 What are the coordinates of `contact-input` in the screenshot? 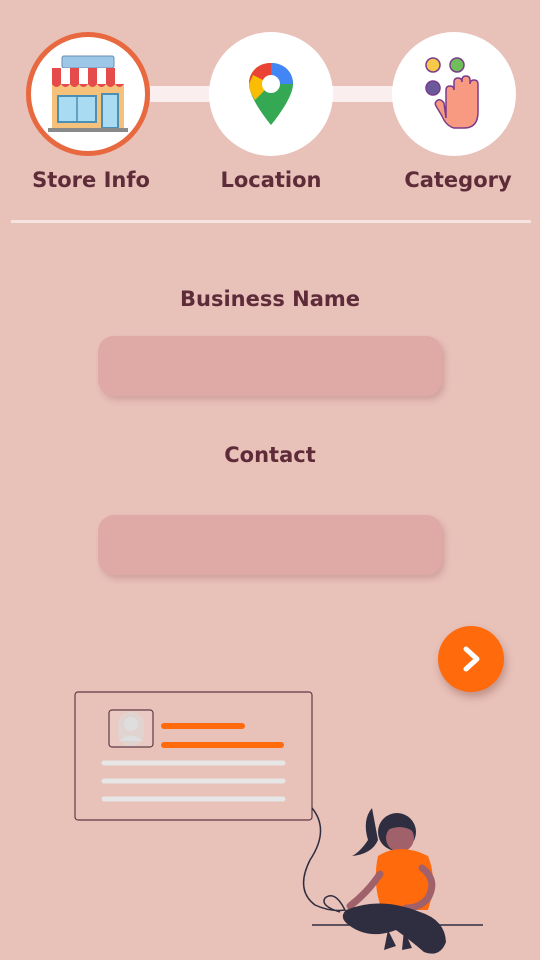 It's located at (270, 545).